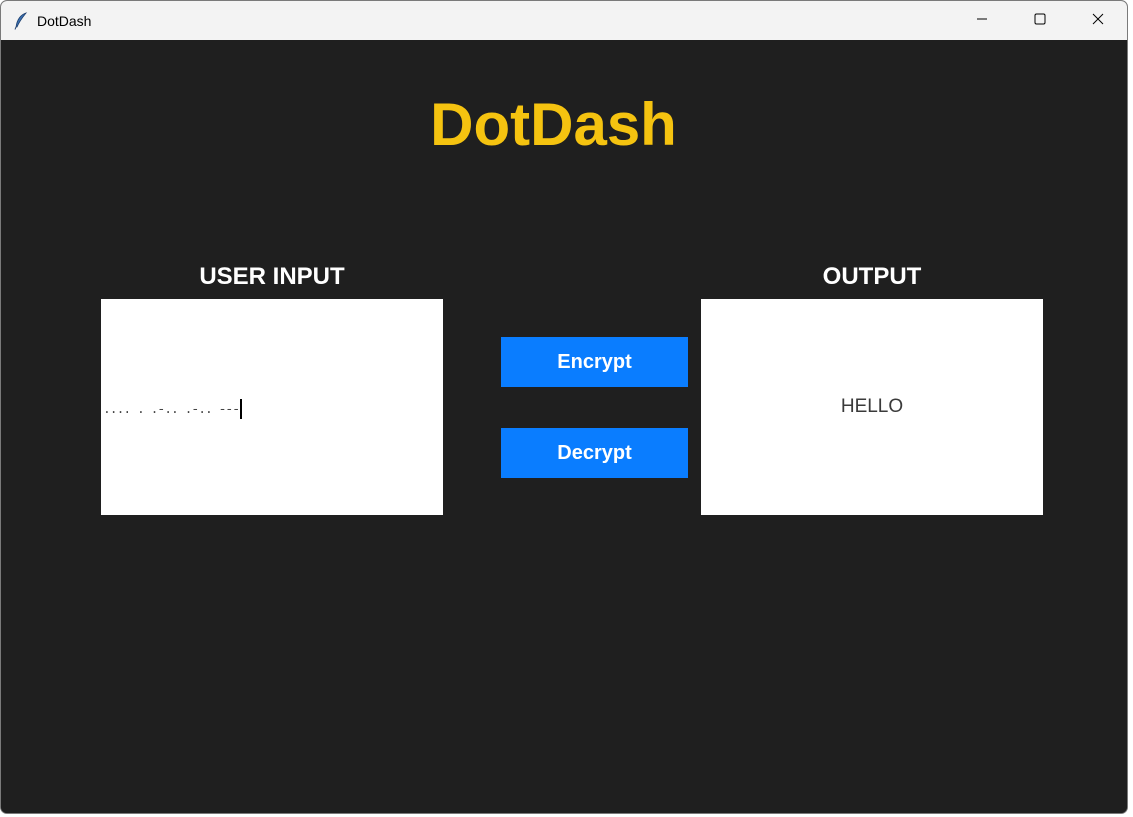  I want to click on input-label: USER INPUT, so click(272, 276).